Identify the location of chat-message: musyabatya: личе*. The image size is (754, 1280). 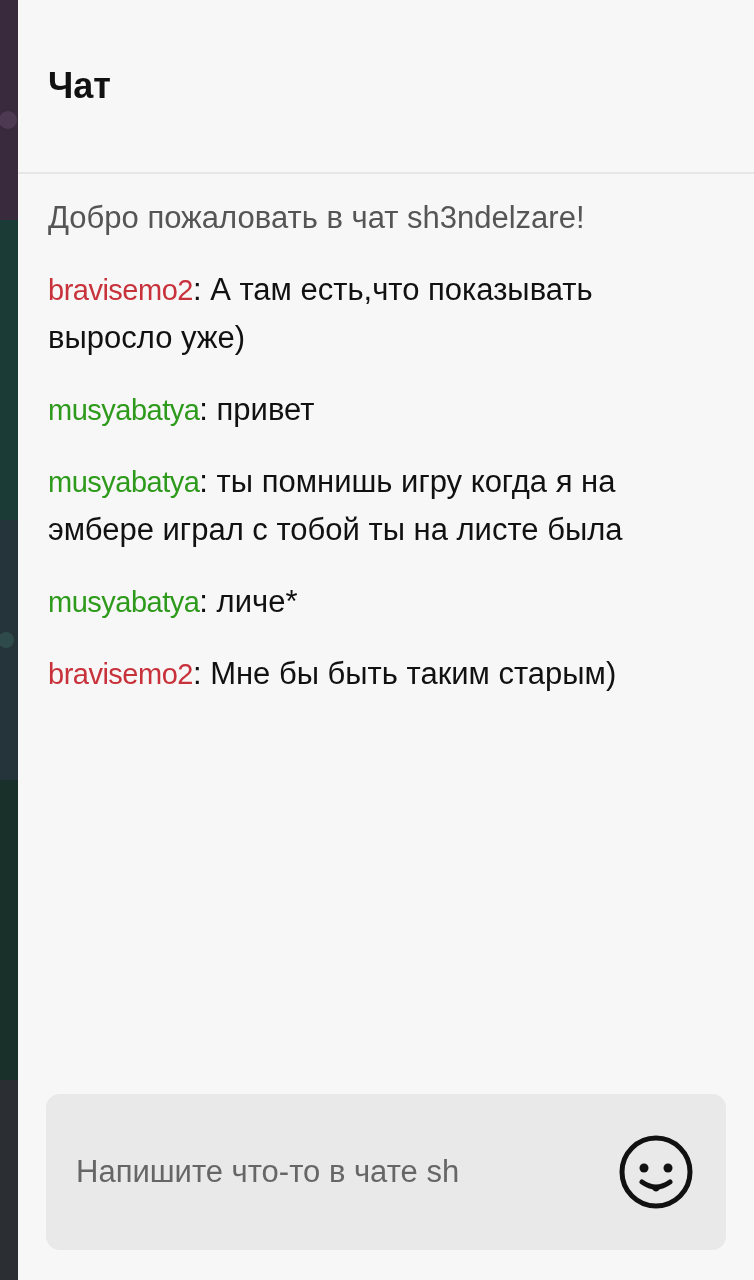
(173, 602).